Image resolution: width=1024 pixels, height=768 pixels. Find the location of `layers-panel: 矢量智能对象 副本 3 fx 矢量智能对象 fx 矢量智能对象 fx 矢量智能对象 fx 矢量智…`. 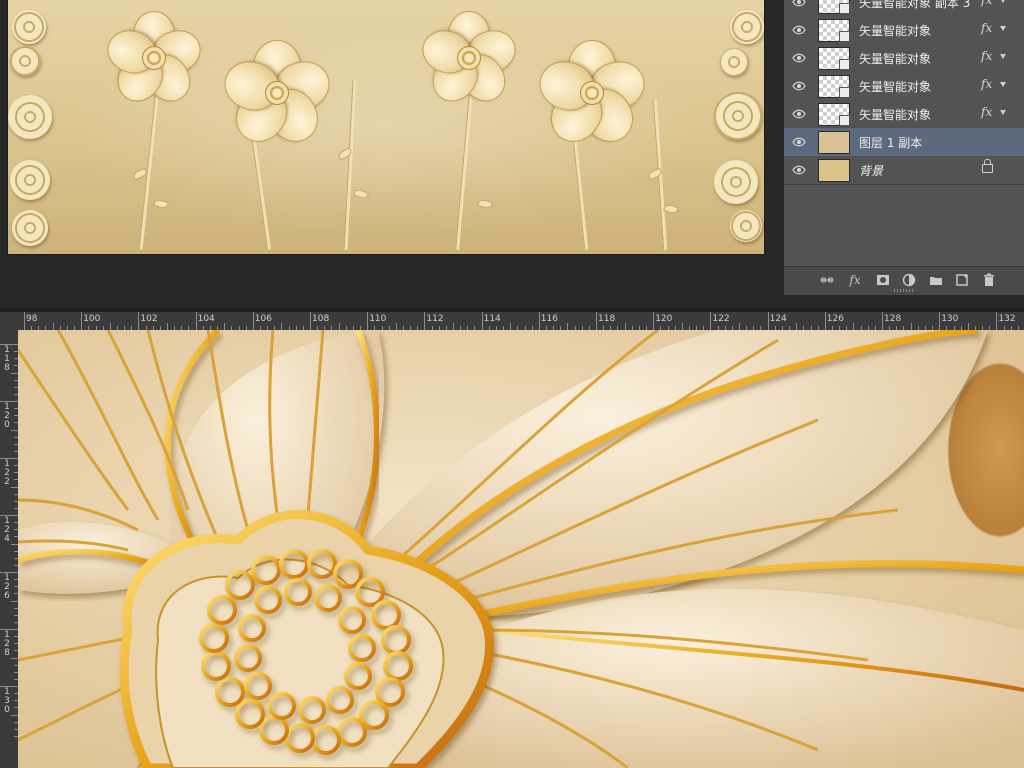

layers-panel: 矢量智能对象 副本 3 fx 矢量智能对象 fx 矢量智能对象 fx 矢量智能对象 fx 矢量智… is located at coordinates (904, 147).